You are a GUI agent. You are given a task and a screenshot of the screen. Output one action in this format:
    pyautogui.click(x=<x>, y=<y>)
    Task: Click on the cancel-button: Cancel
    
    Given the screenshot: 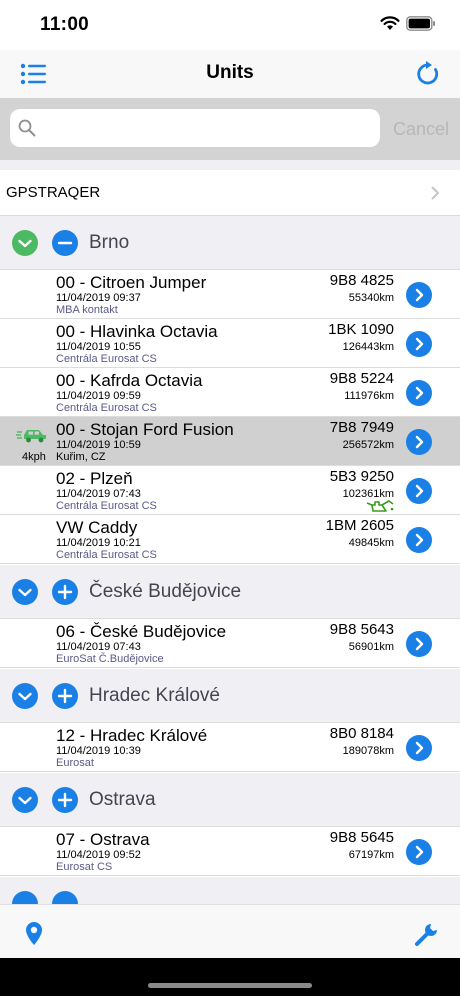 What is the action you would take?
    pyautogui.click(x=421, y=129)
    